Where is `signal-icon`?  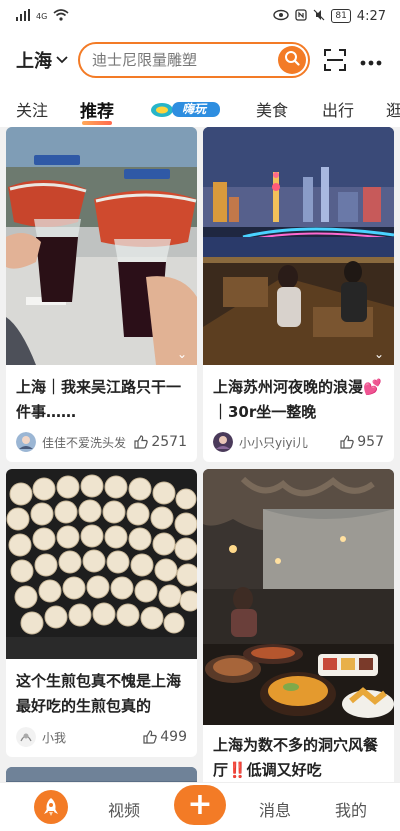
signal-icon is located at coordinates (23, 16).